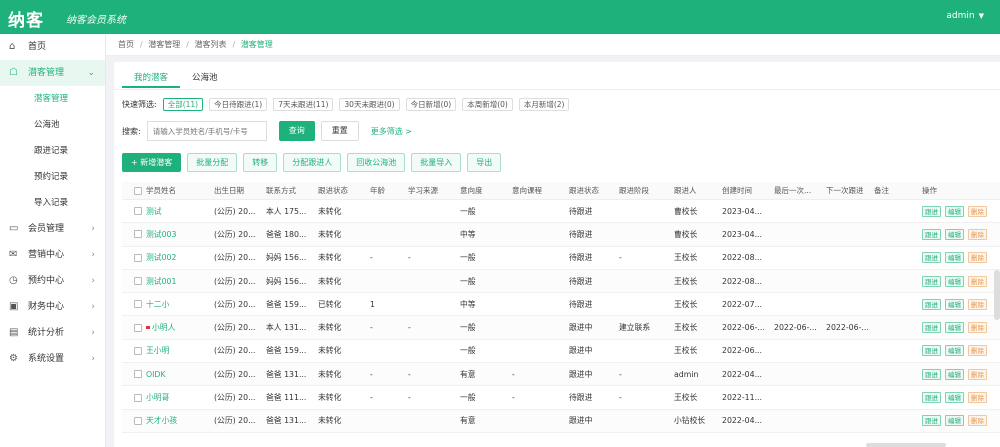  I want to click on sidebar-item-marketing: ✉ 营销中心 ›, so click(52, 255).